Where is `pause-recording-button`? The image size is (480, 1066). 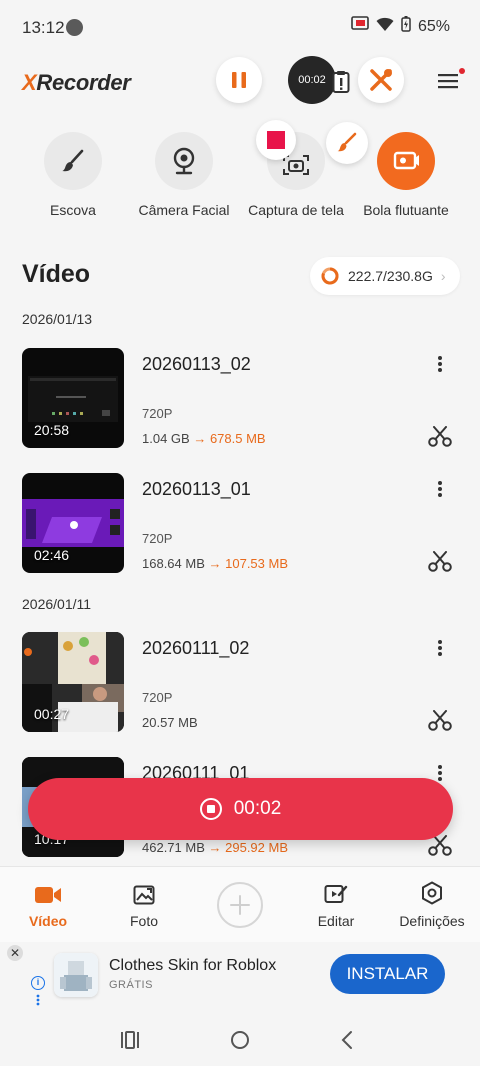
pause-recording-button is located at coordinates (239, 80).